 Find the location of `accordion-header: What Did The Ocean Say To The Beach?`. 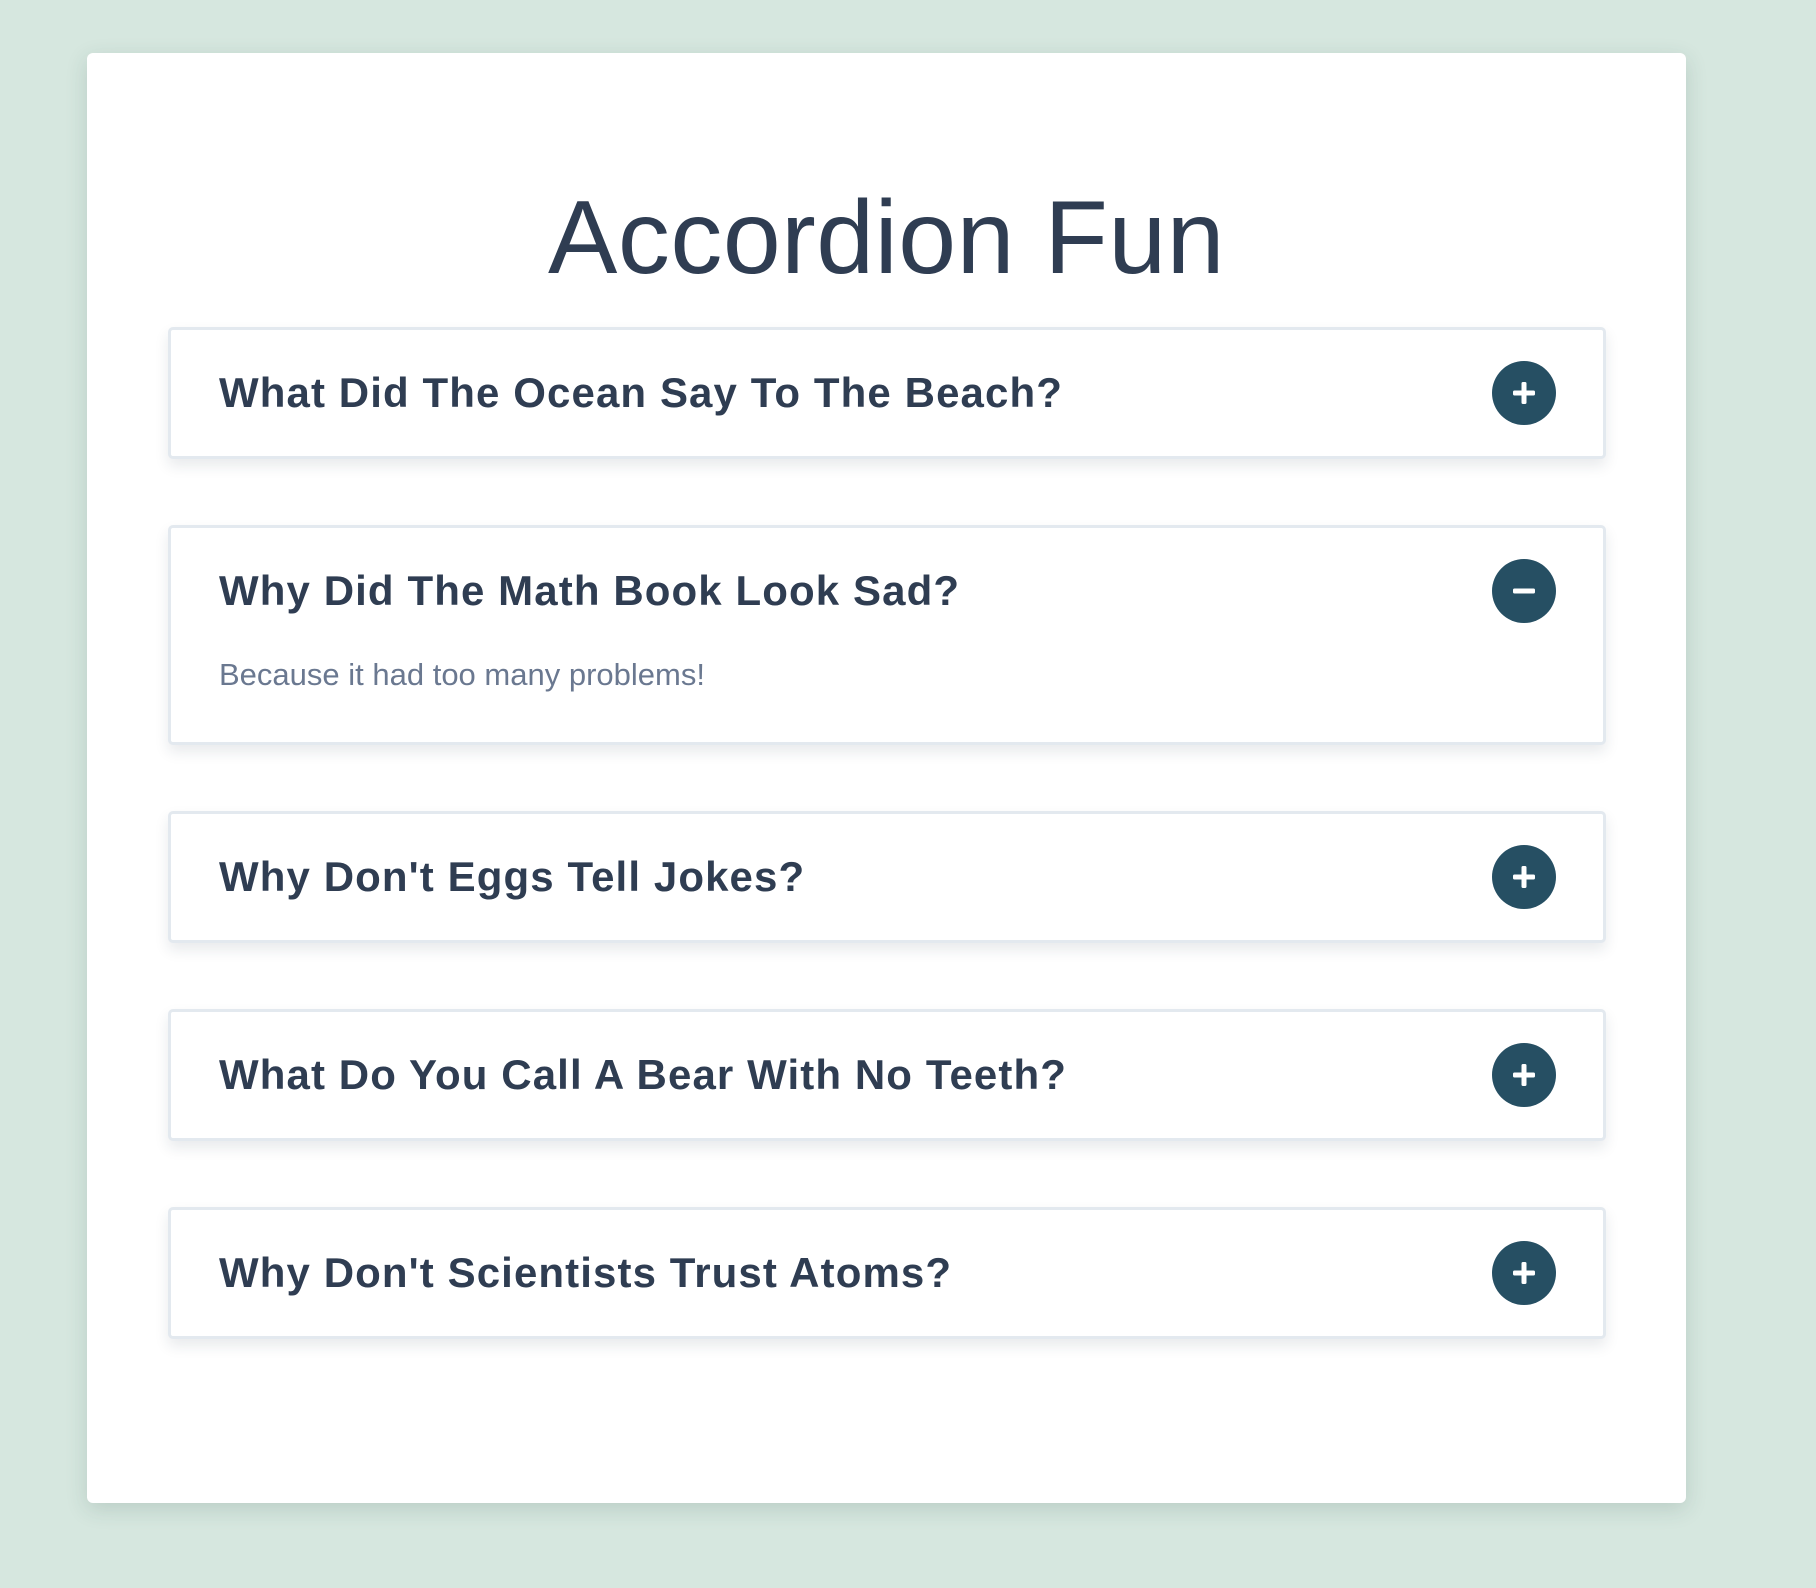

accordion-header: What Did The Ocean Say To The Beach? is located at coordinates (887, 393).